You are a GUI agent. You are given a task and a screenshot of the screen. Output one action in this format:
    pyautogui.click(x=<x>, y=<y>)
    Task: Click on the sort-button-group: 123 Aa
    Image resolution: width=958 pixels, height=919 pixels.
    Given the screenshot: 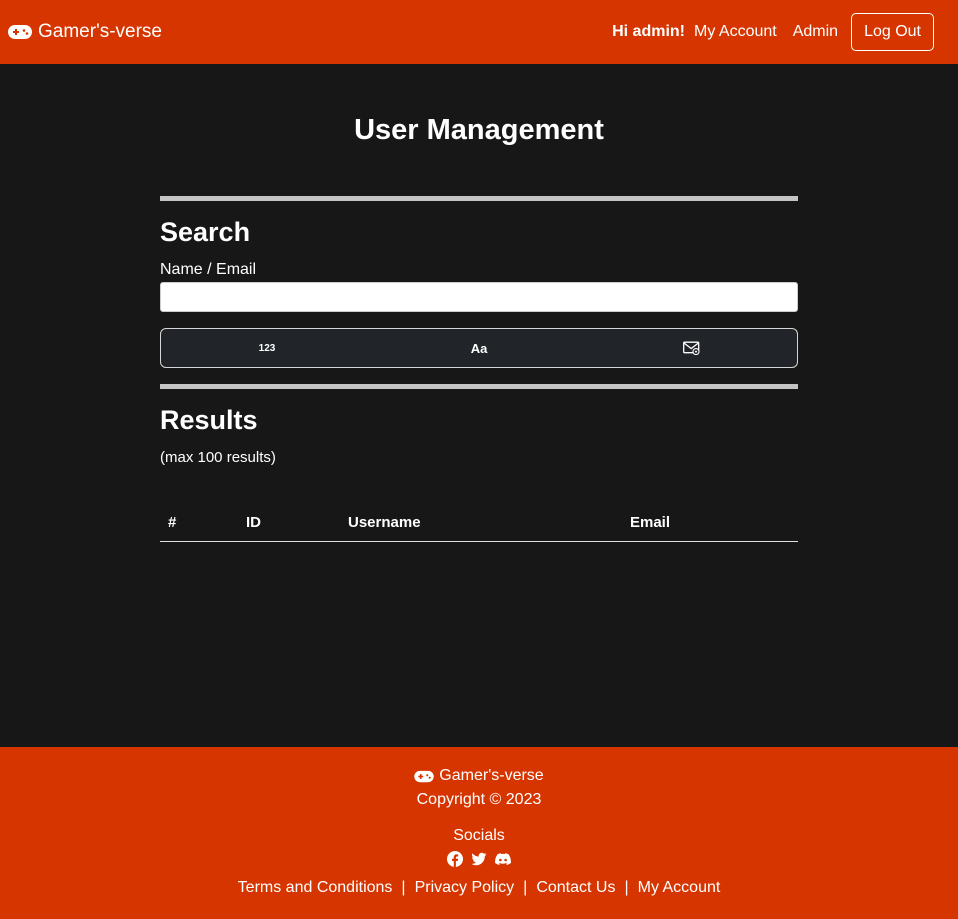 What is the action you would take?
    pyautogui.click(x=479, y=348)
    